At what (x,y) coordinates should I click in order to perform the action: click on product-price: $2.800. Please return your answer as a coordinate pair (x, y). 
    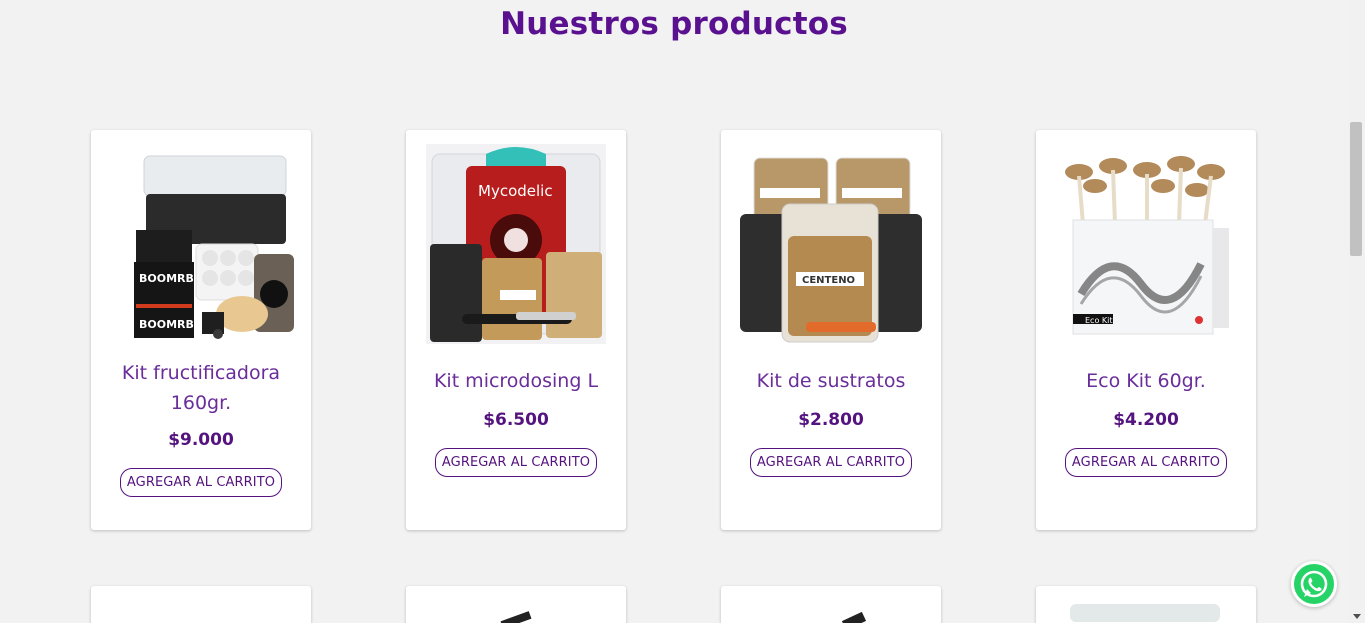
    Looking at the image, I should click on (831, 420).